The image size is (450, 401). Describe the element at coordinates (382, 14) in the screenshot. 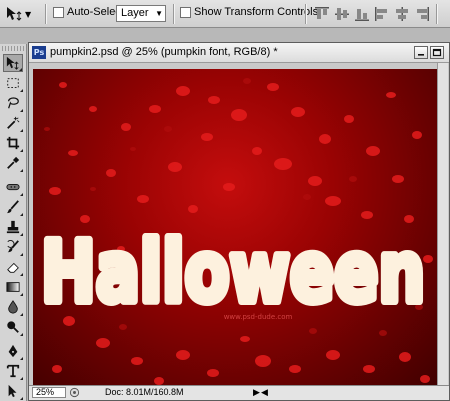

I see `align-left-edges-icon` at that location.